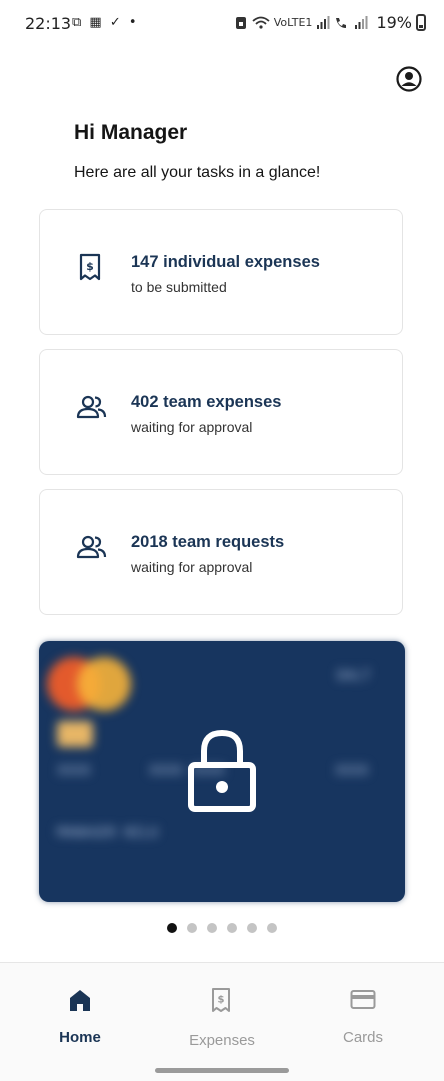 This screenshot has width=444, height=1081. I want to click on carousel-indicator, so click(222, 928).